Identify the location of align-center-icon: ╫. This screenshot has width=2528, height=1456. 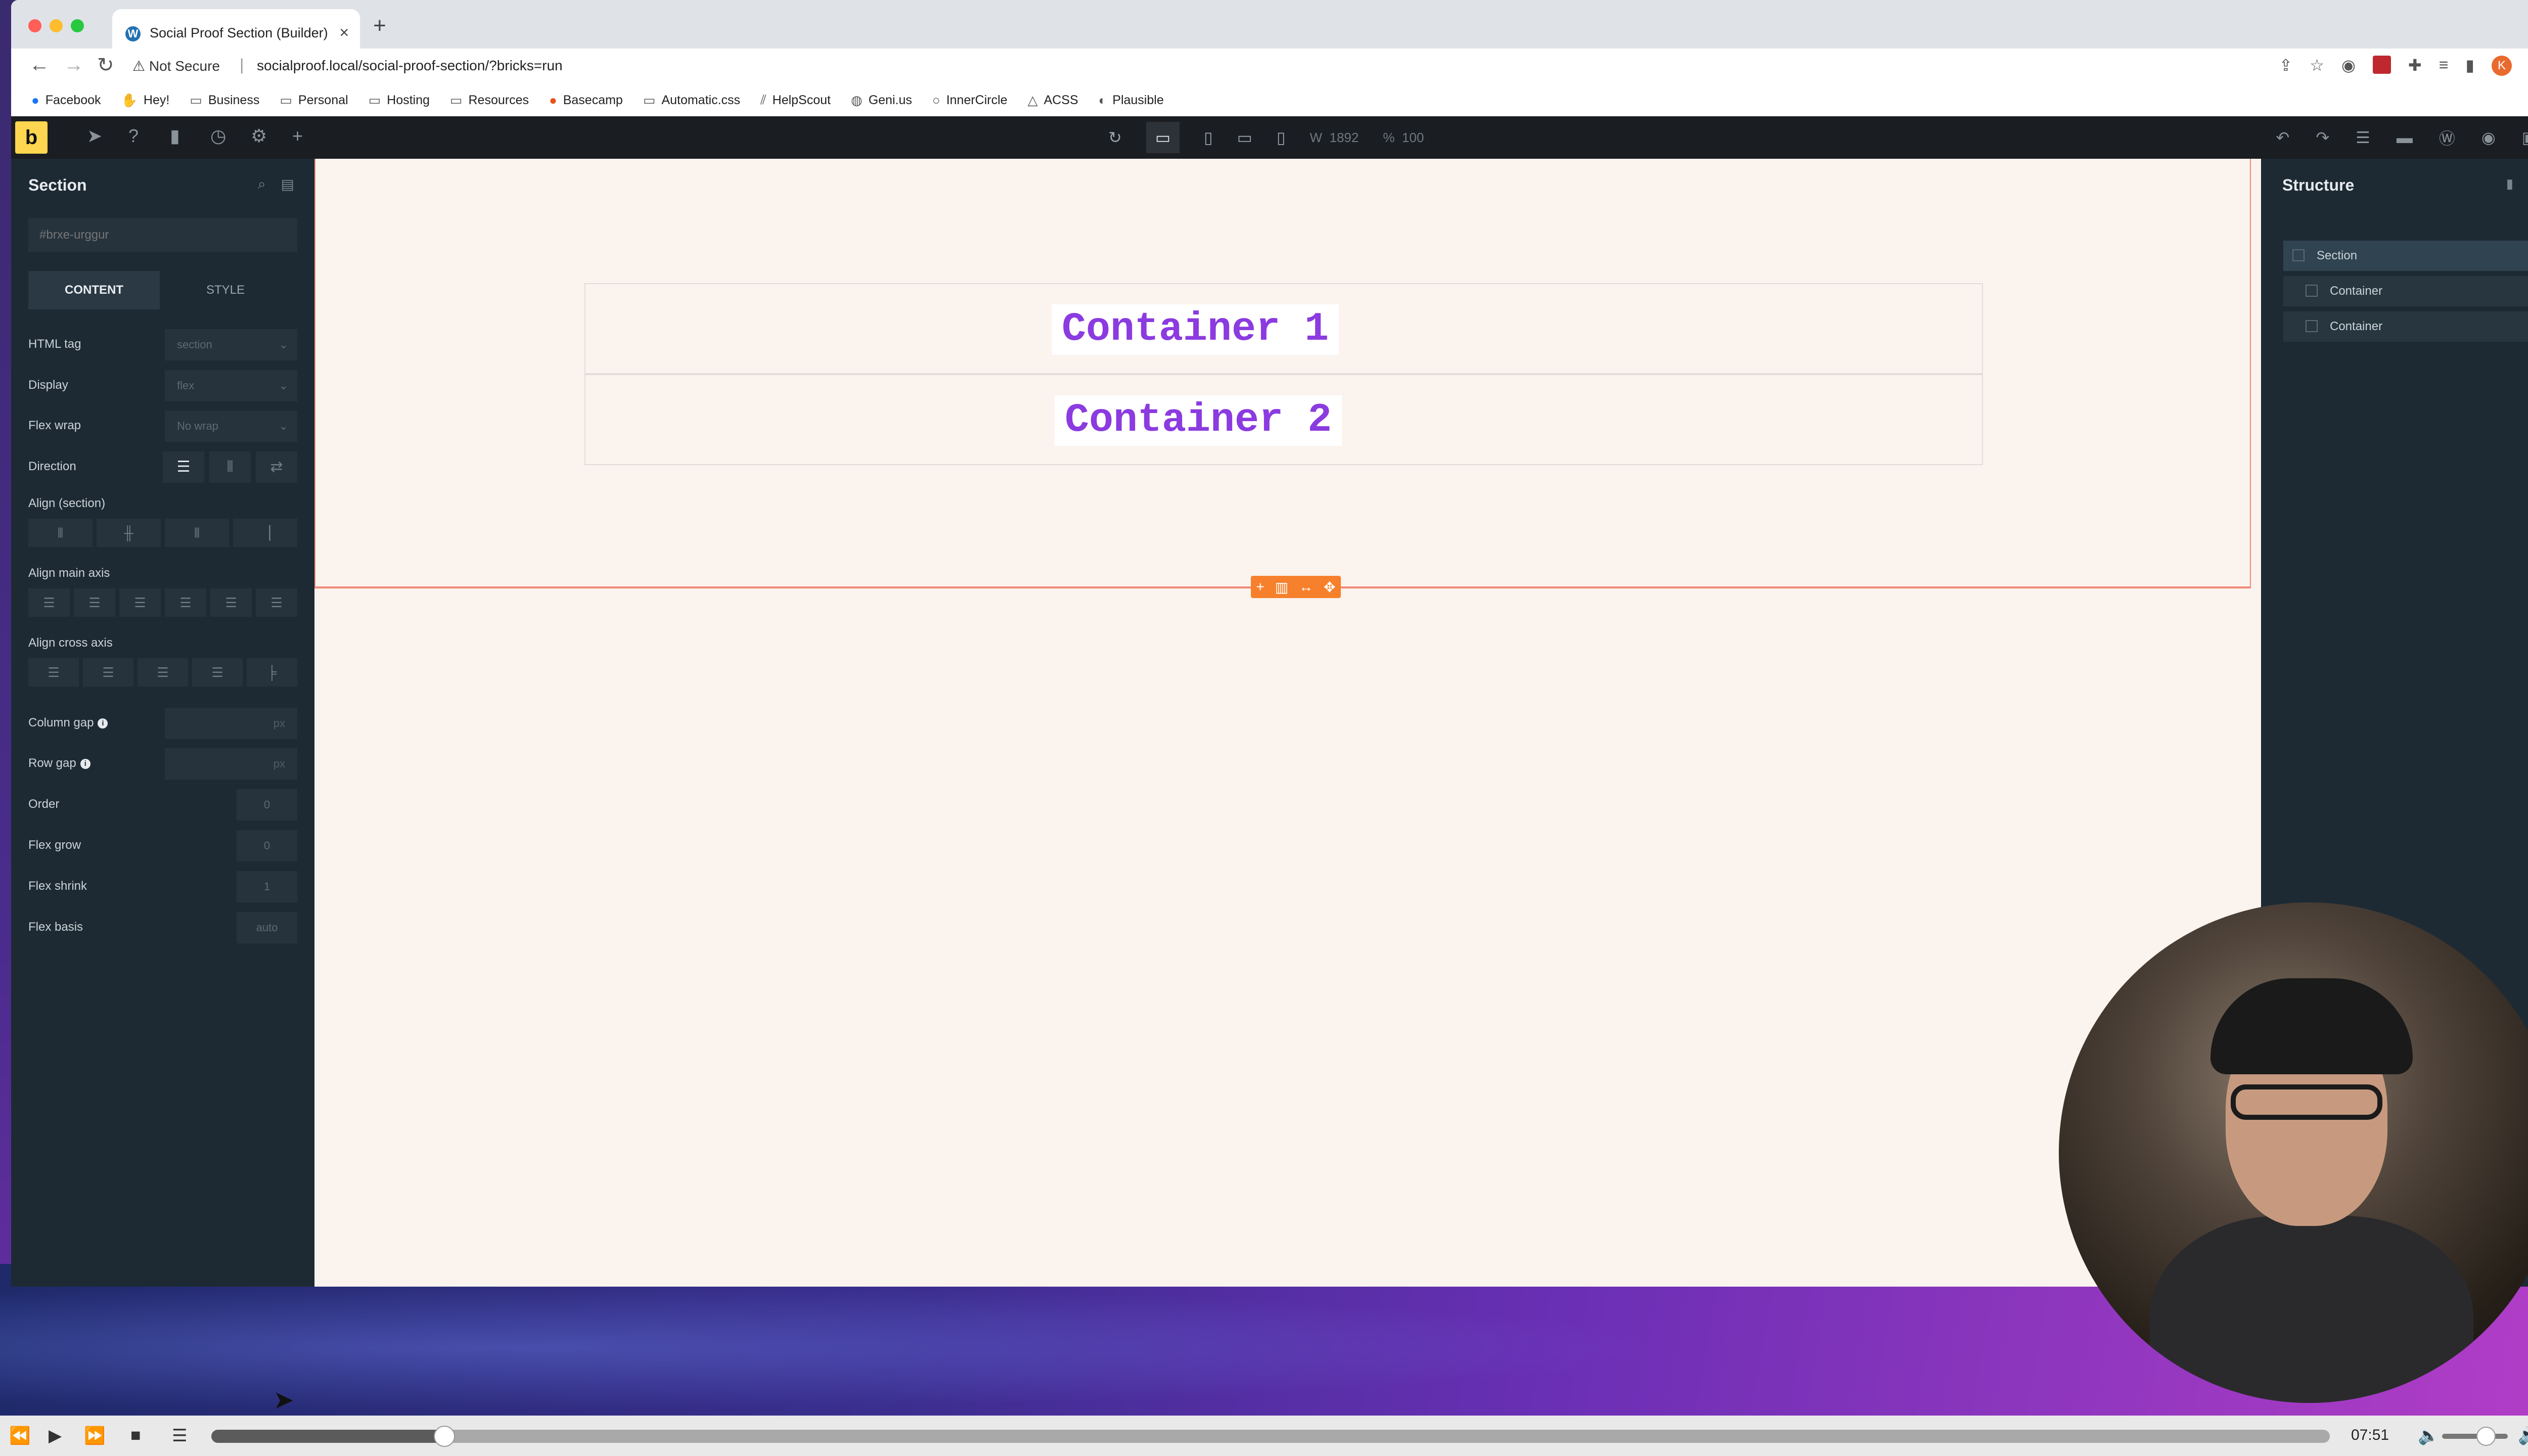
(129, 533).